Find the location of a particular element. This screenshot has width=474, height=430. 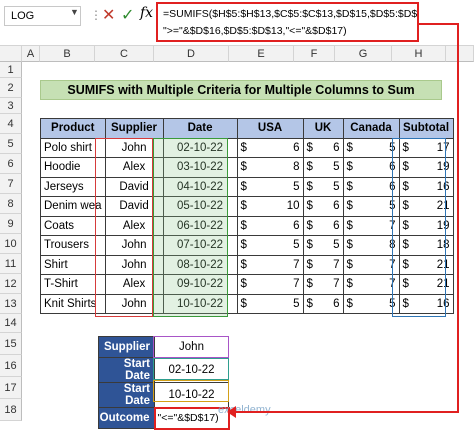

cell-product: Shirt is located at coordinates (73, 264).